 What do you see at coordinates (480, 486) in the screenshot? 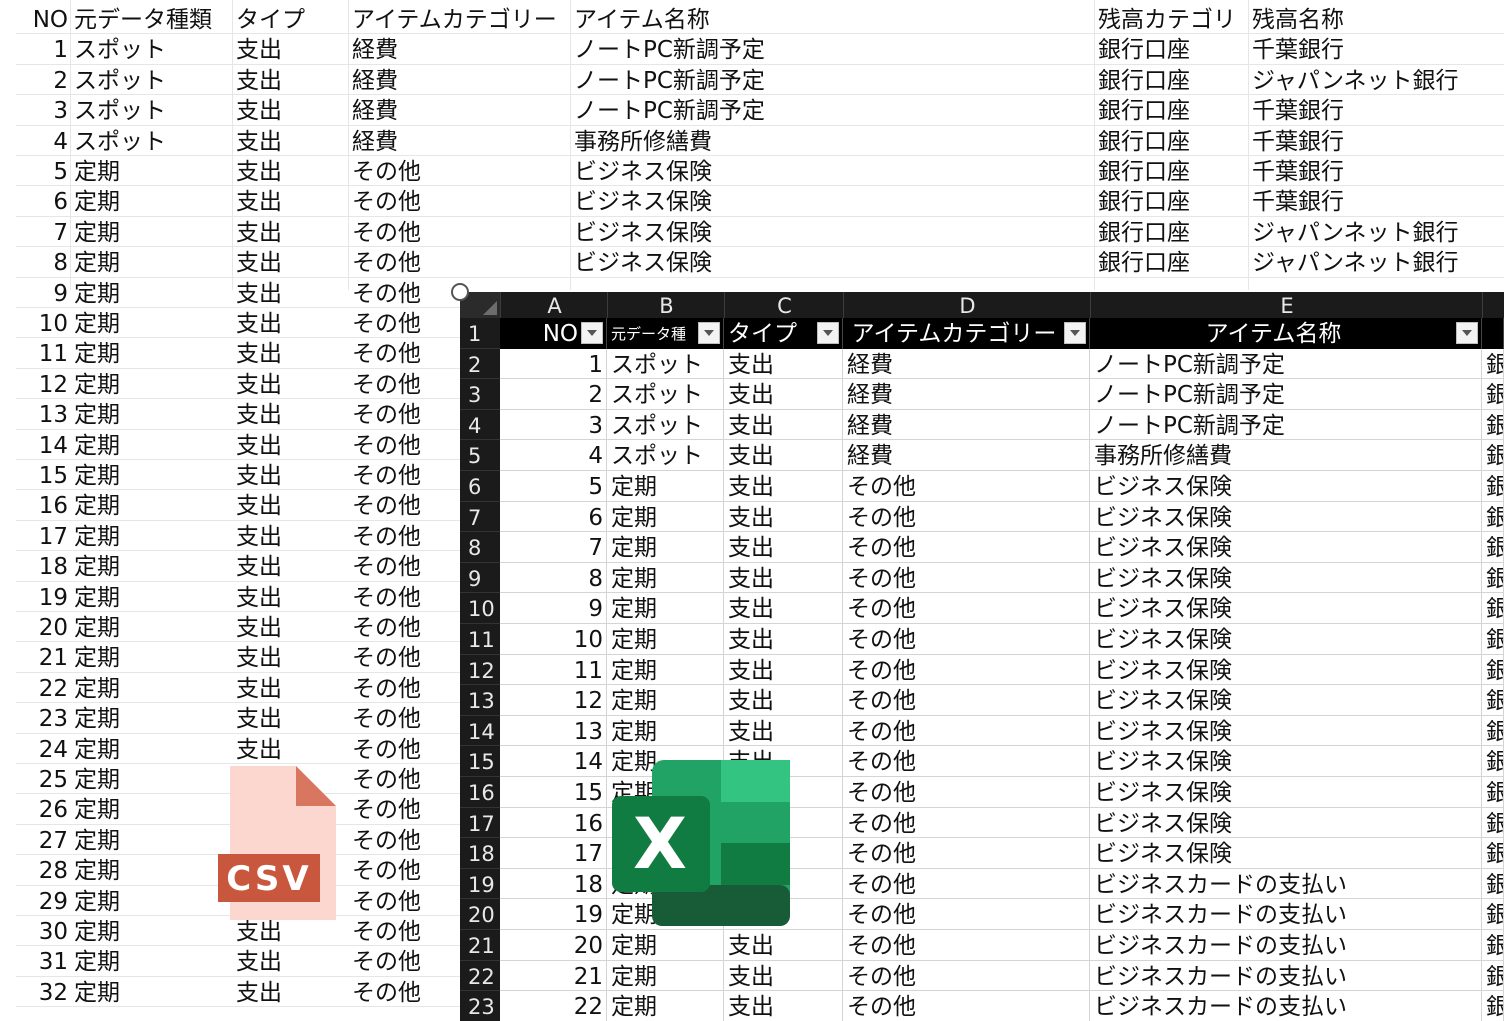
I see `row-number: 6` at bounding box center [480, 486].